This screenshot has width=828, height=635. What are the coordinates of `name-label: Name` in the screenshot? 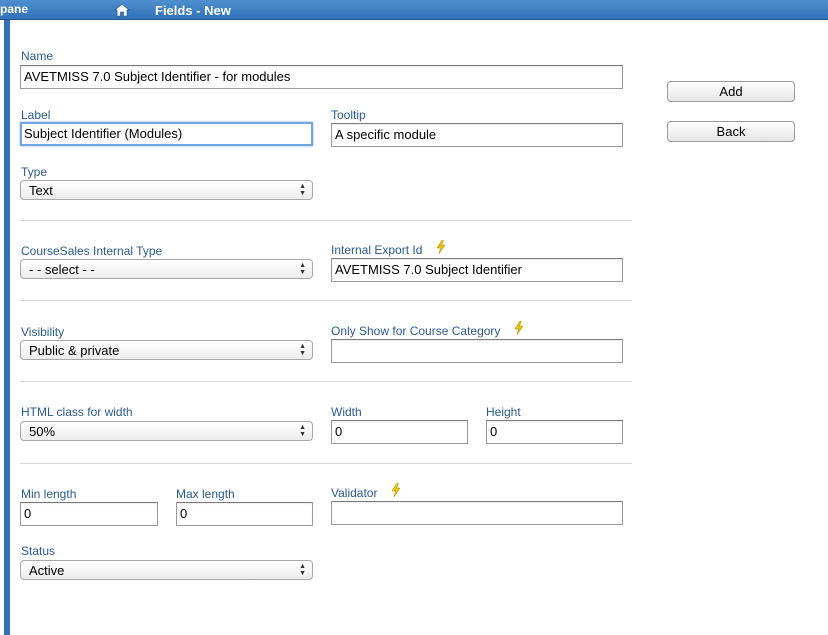 It's located at (37, 56).